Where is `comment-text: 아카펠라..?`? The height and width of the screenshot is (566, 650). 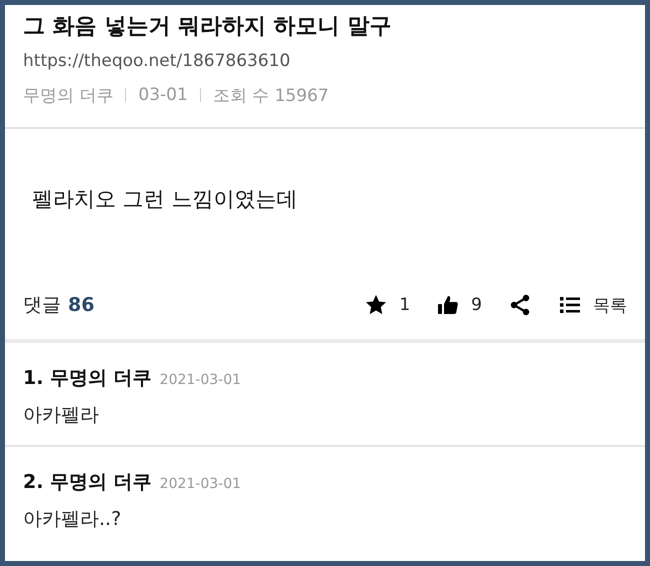
comment-text: 아카펠라..? is located at coordinates (72, 519).